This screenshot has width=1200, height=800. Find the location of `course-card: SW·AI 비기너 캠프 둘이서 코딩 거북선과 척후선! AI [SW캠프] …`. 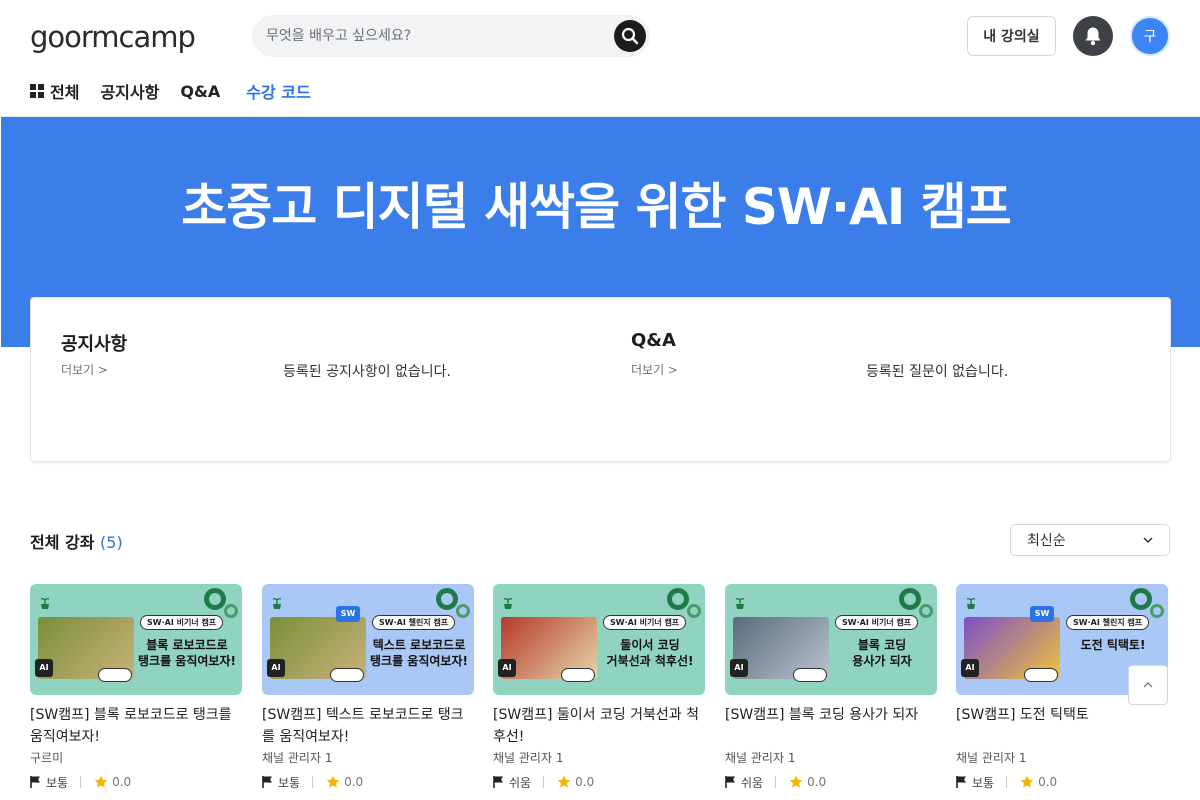

course-card: SW·AI 비기너 캠프 둘이서 코딩 거북선과 척후선! AI [SW캠프] … is located at coordinates (599, 687).